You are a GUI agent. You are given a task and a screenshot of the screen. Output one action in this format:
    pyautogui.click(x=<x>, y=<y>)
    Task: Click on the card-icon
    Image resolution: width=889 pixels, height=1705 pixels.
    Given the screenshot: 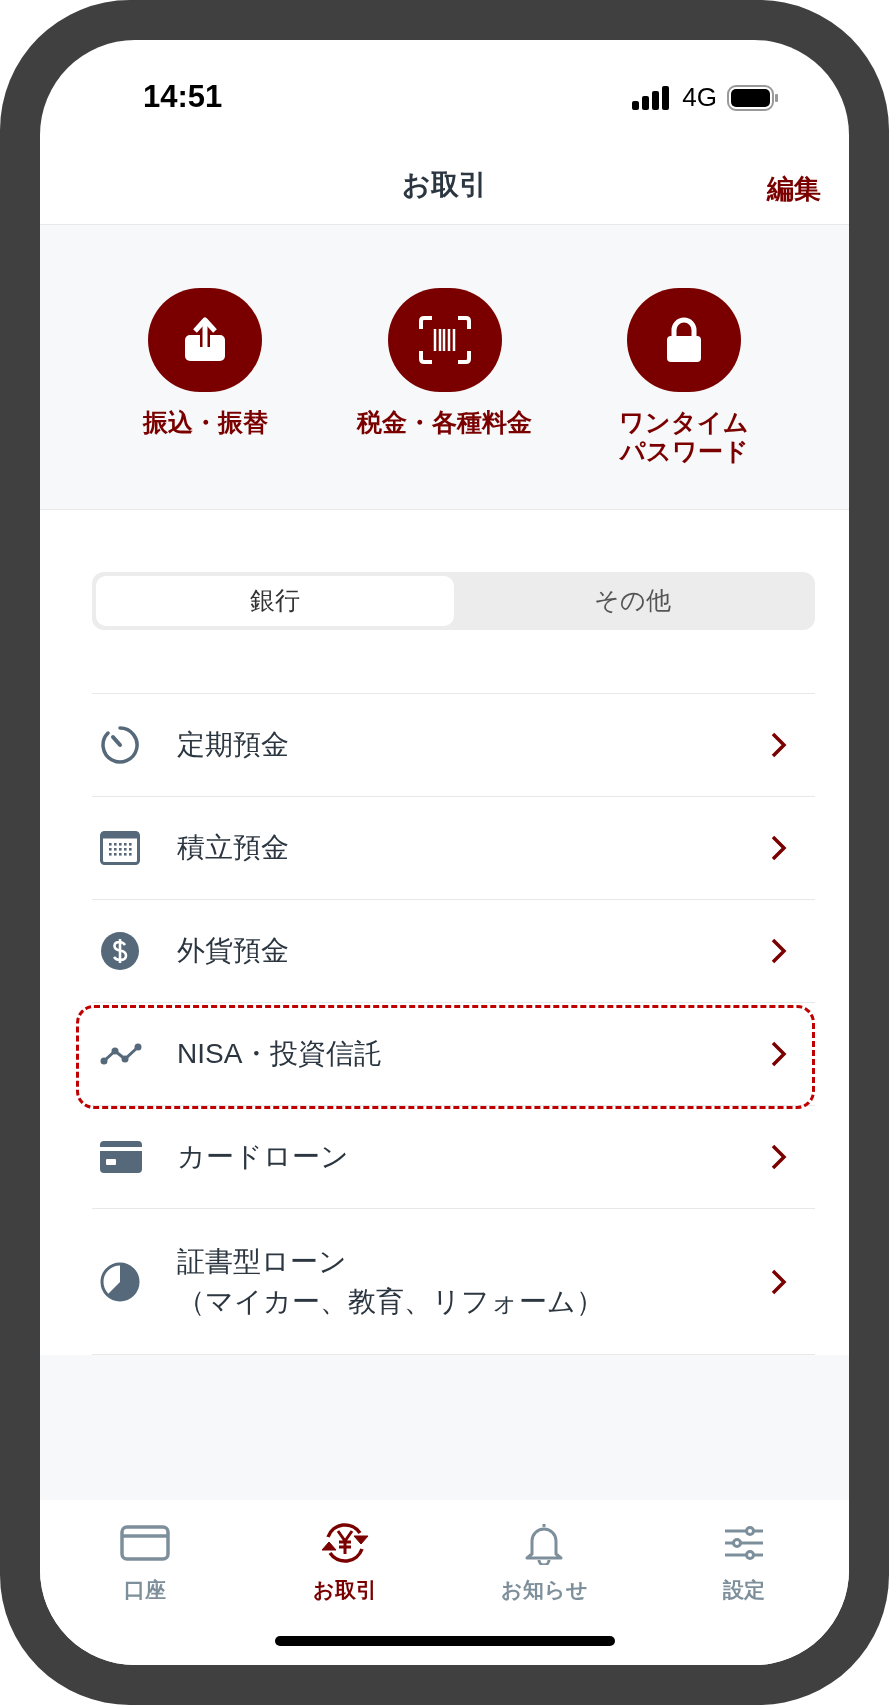 What is the action you would take?
    pyautogui.click(x=145, y=1543)
    